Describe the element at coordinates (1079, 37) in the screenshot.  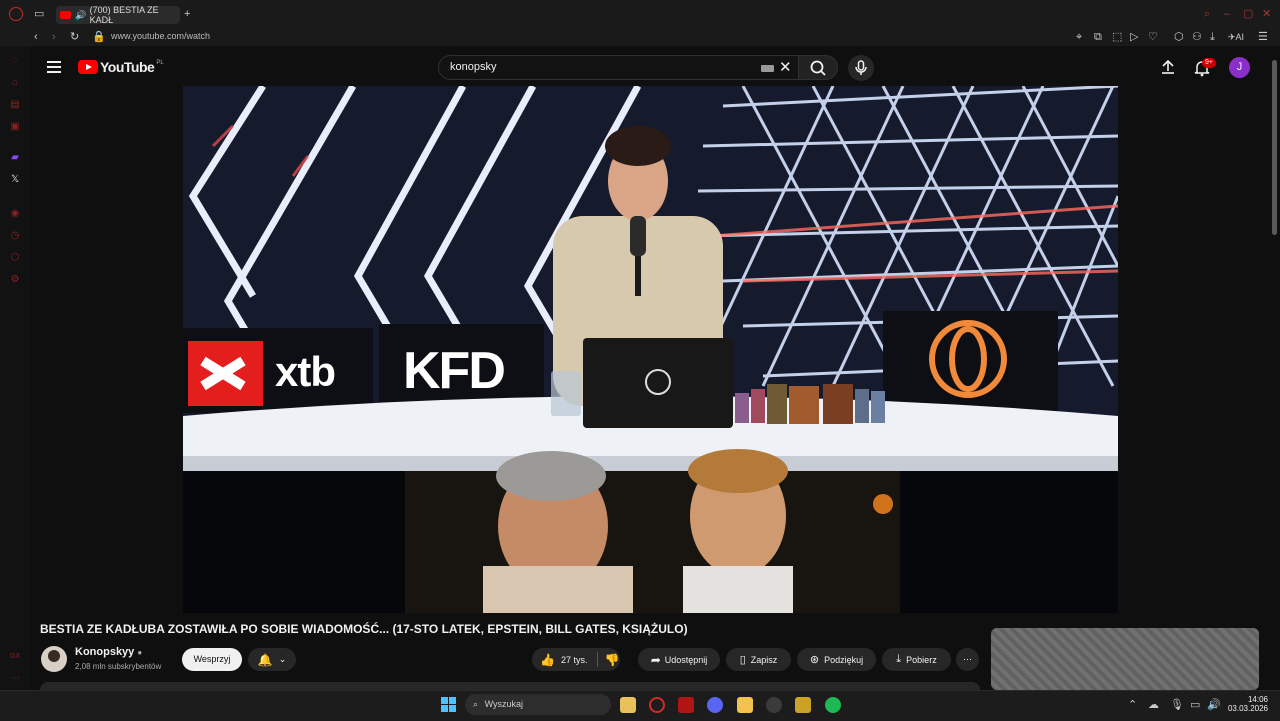
I see `pin-icon: ⌖` at that location.